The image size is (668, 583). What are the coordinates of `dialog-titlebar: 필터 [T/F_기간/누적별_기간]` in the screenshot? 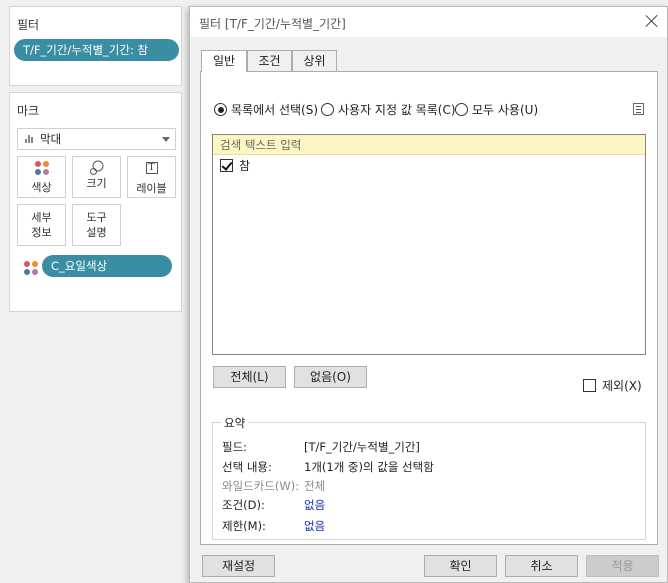 It's located at (428, 22).